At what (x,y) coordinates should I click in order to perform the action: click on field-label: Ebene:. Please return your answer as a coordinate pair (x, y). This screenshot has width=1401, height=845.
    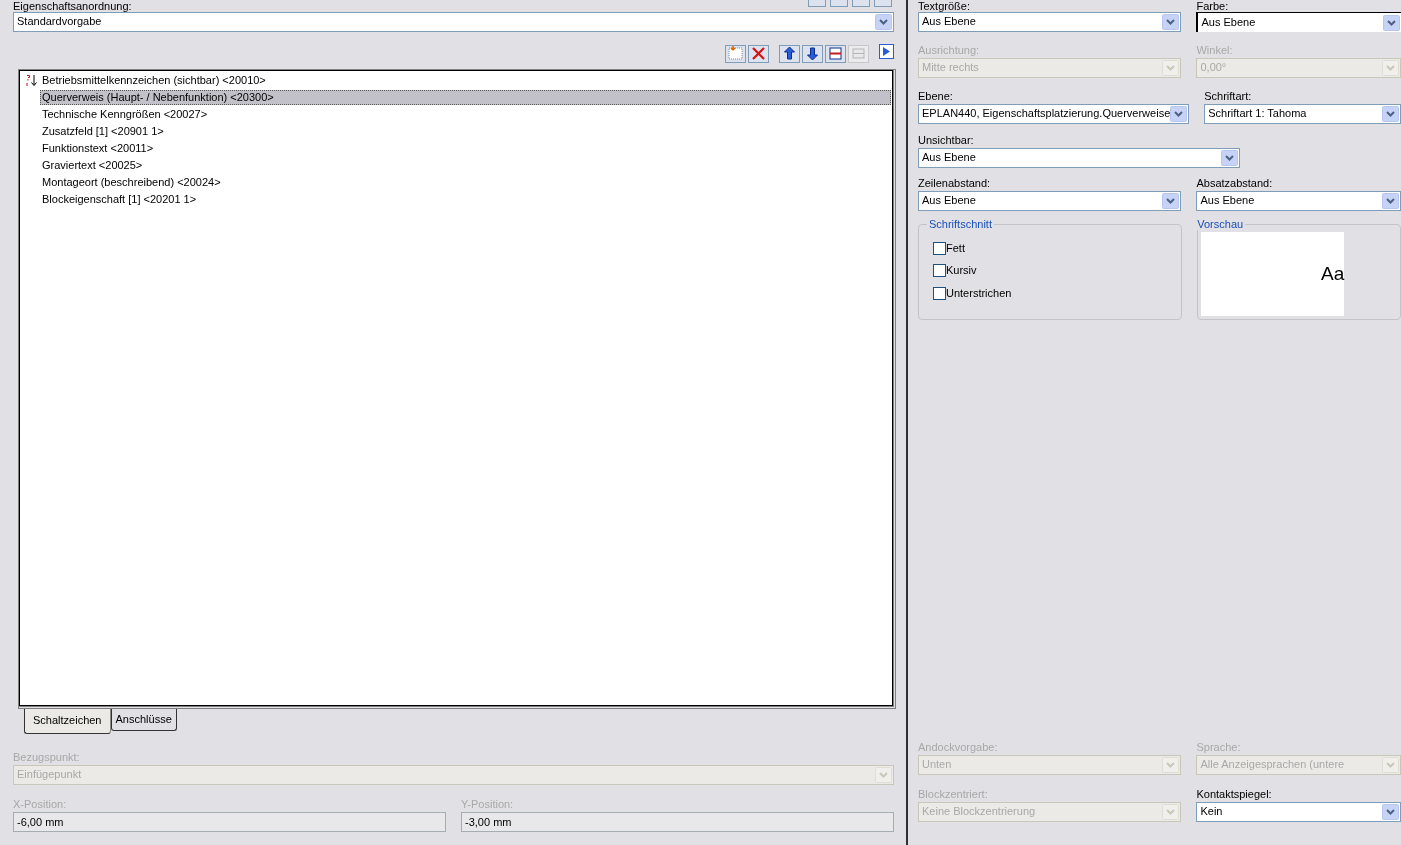
    Looking at the image, I should click on (936, 97).